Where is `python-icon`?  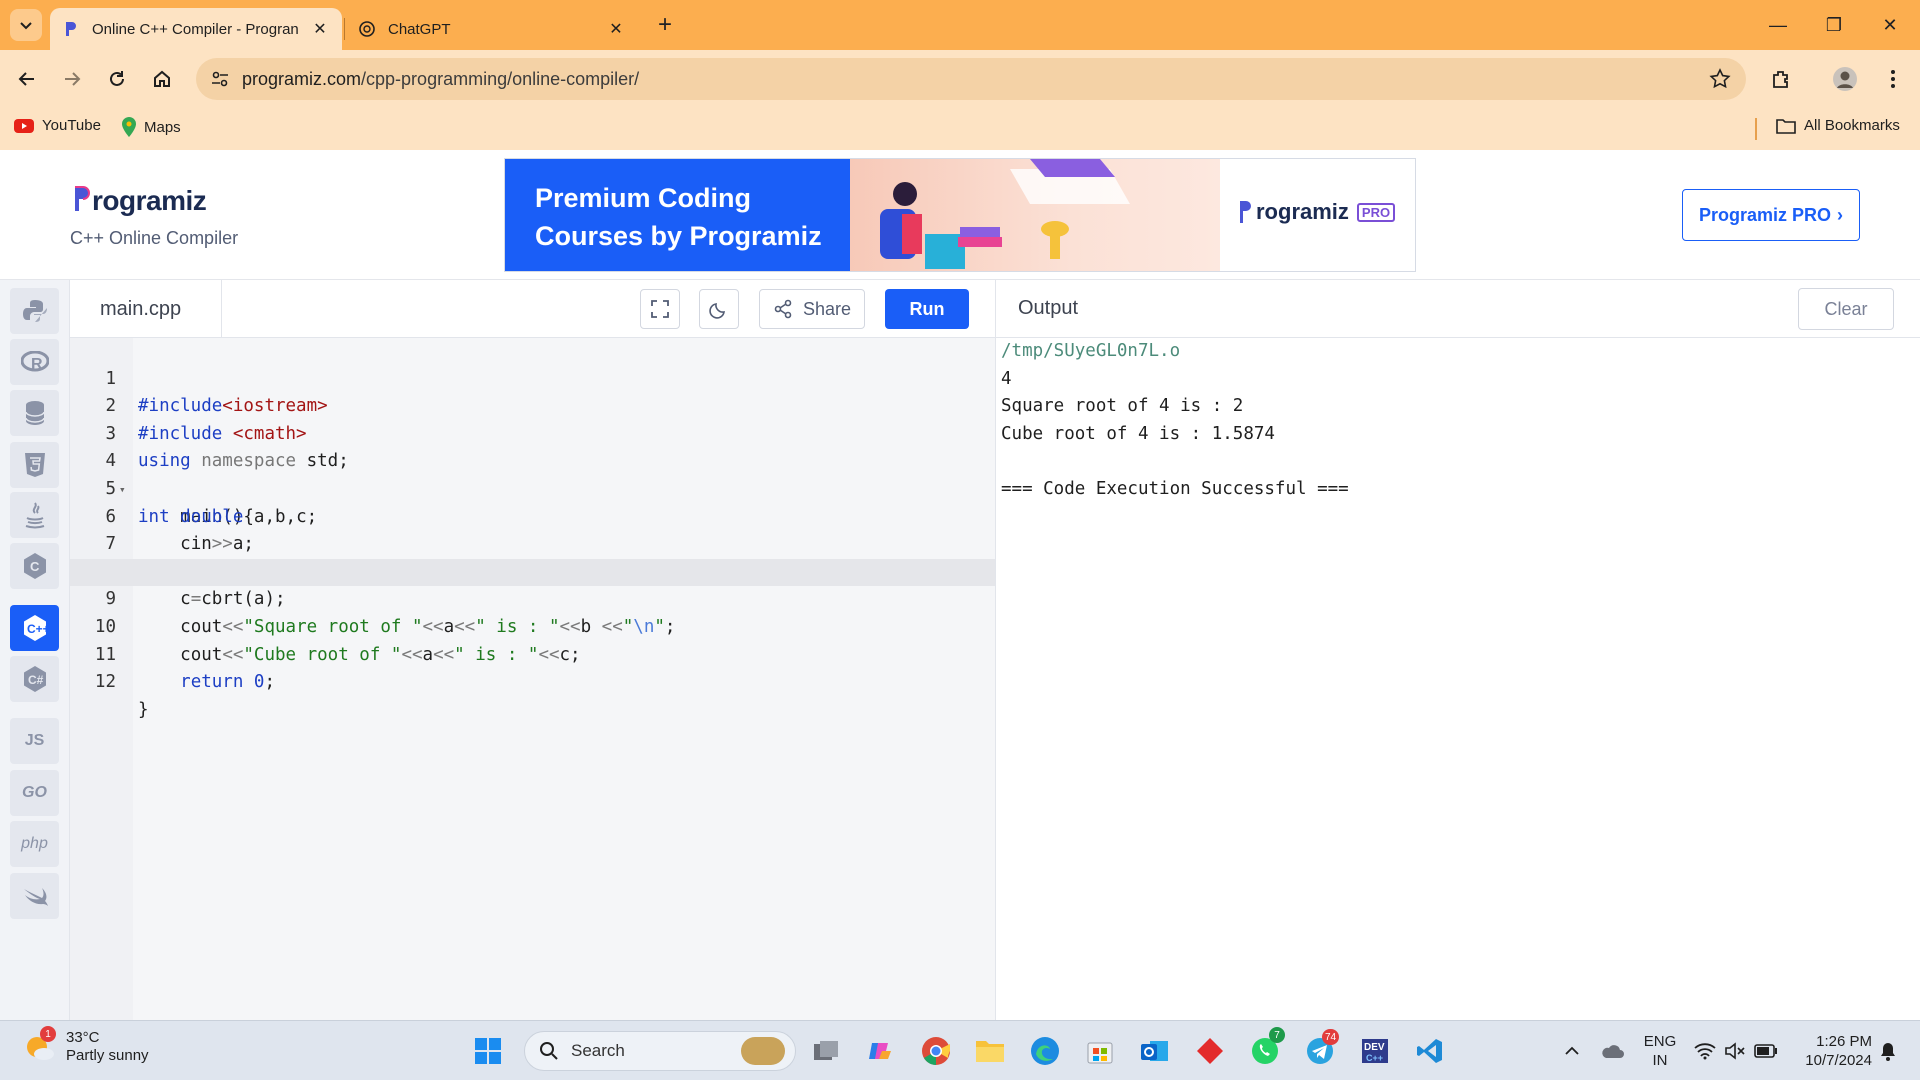
python-icon is located at coordinates (34, 311).